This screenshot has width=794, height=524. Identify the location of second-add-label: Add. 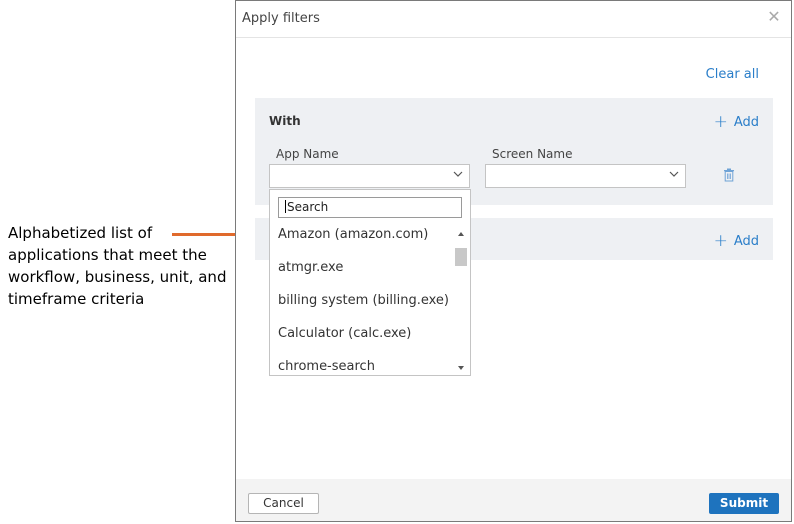
(746, 241).